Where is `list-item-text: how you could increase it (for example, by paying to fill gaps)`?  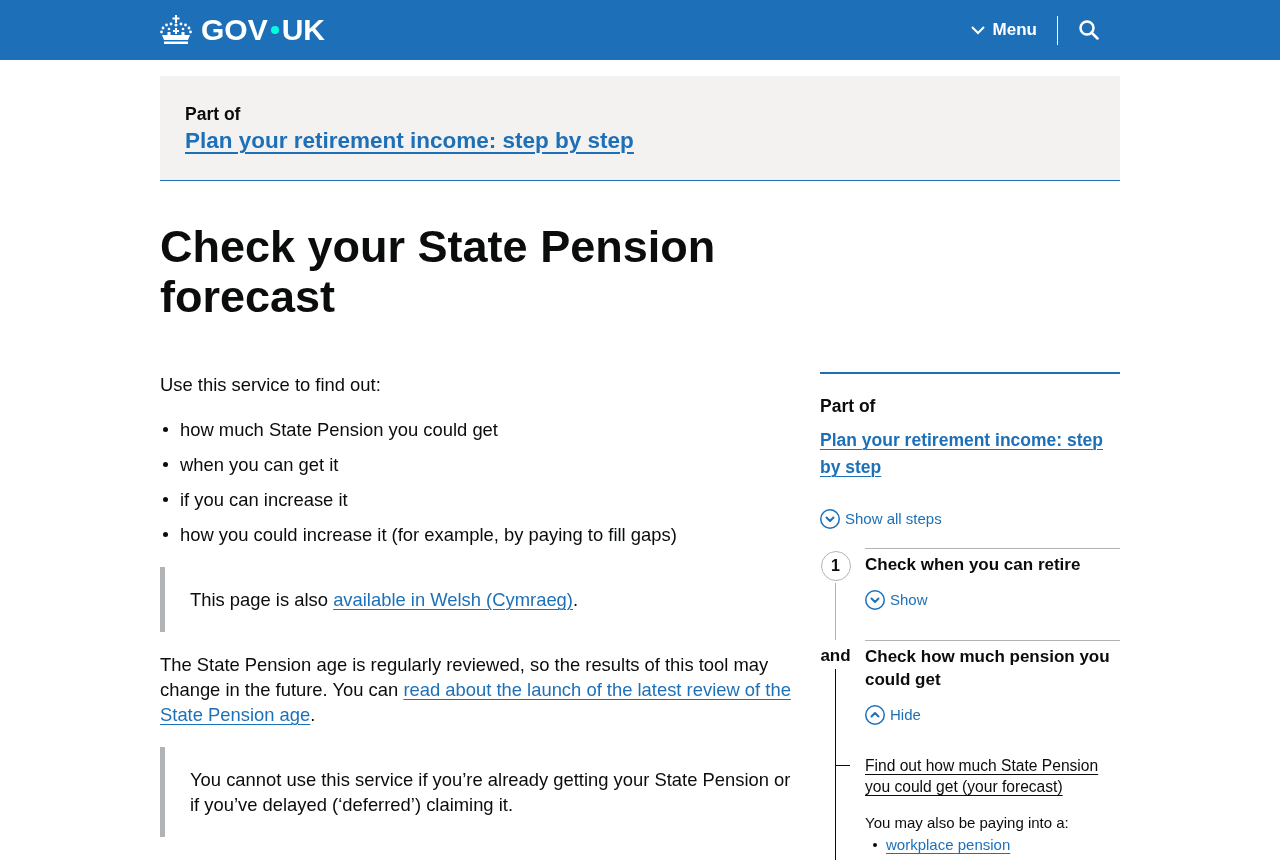 list-item-text: how you could increase it (for example, by paying to fill gaps) is located at coordinates (428, 535).